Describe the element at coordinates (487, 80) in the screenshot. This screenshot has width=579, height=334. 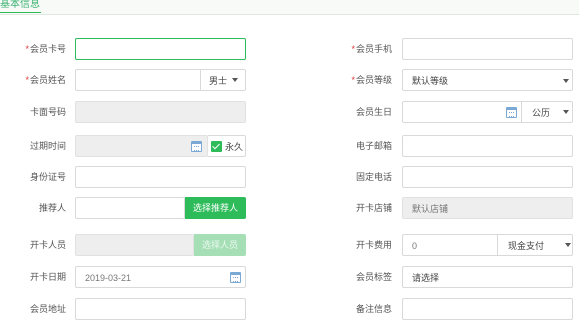
I see `level-select: 默认等级` at that location.